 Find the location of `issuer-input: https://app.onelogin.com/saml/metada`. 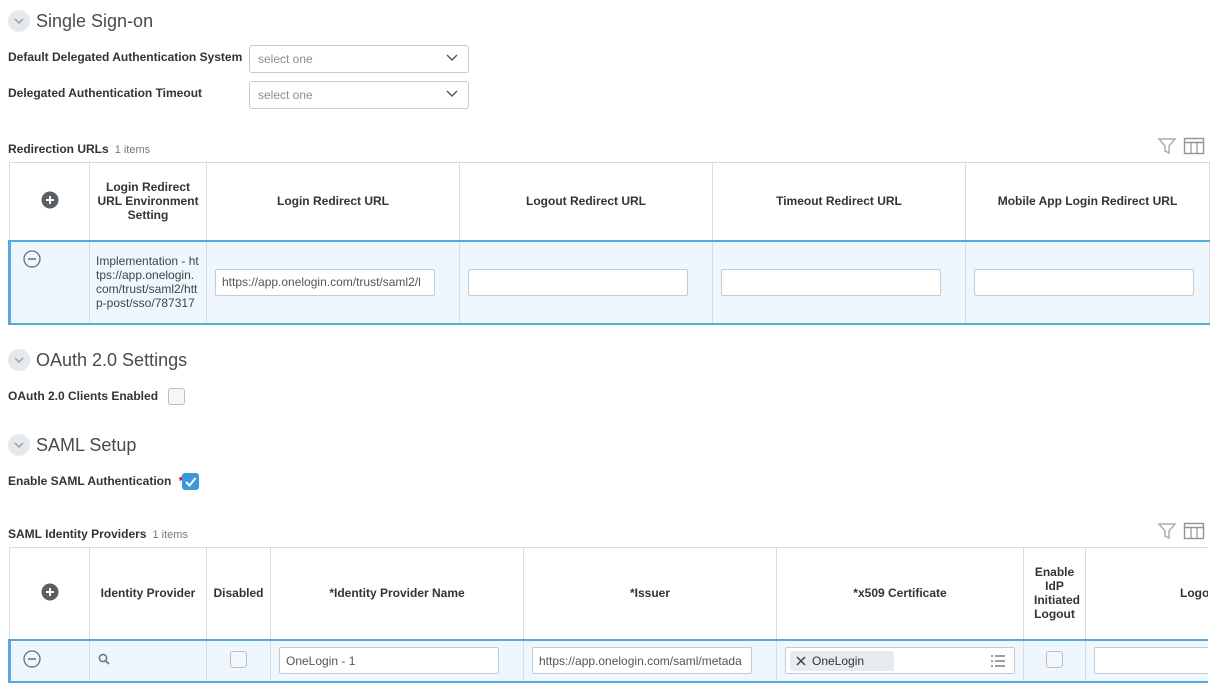

issuer-input: https://app.onelogin.com/saml/metada is located at coordinates (642, 660).